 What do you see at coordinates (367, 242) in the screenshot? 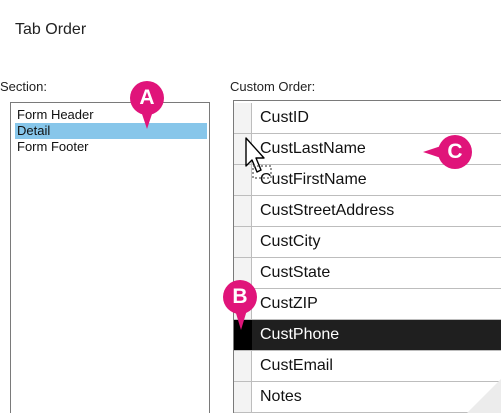
I see `order-row-custcity: CustCity` at bounding box center [367, 242].